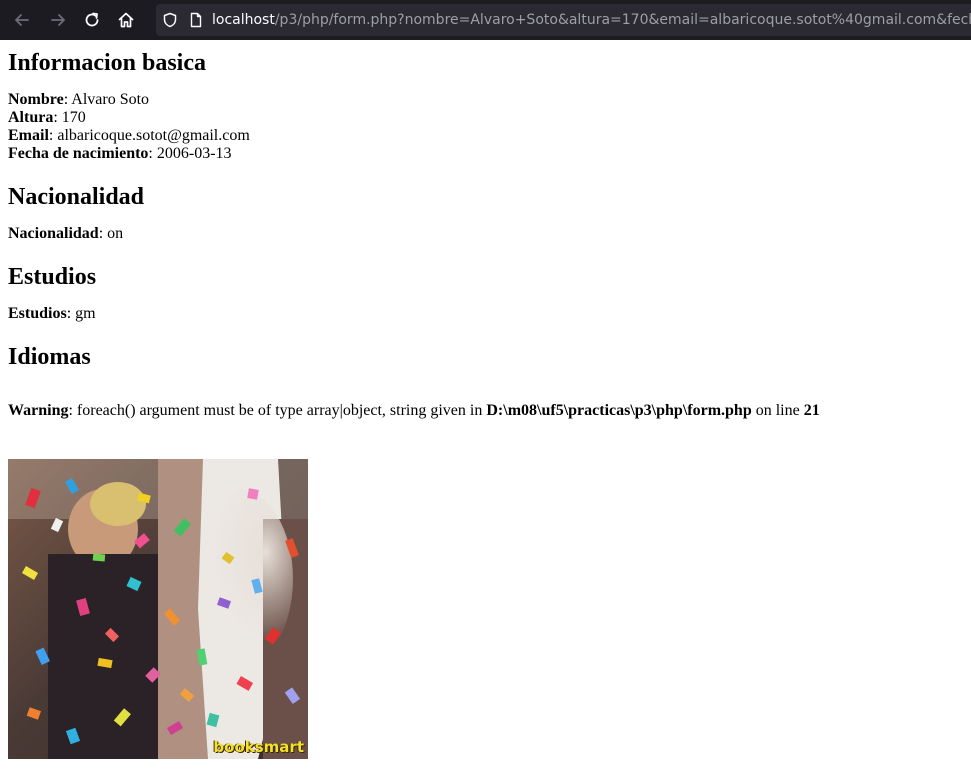 This screenshot has width=971, height=771. Describe the element at coordinates (258, 747) in the screenshot. I see `gif-caption: booksmart` at that location.